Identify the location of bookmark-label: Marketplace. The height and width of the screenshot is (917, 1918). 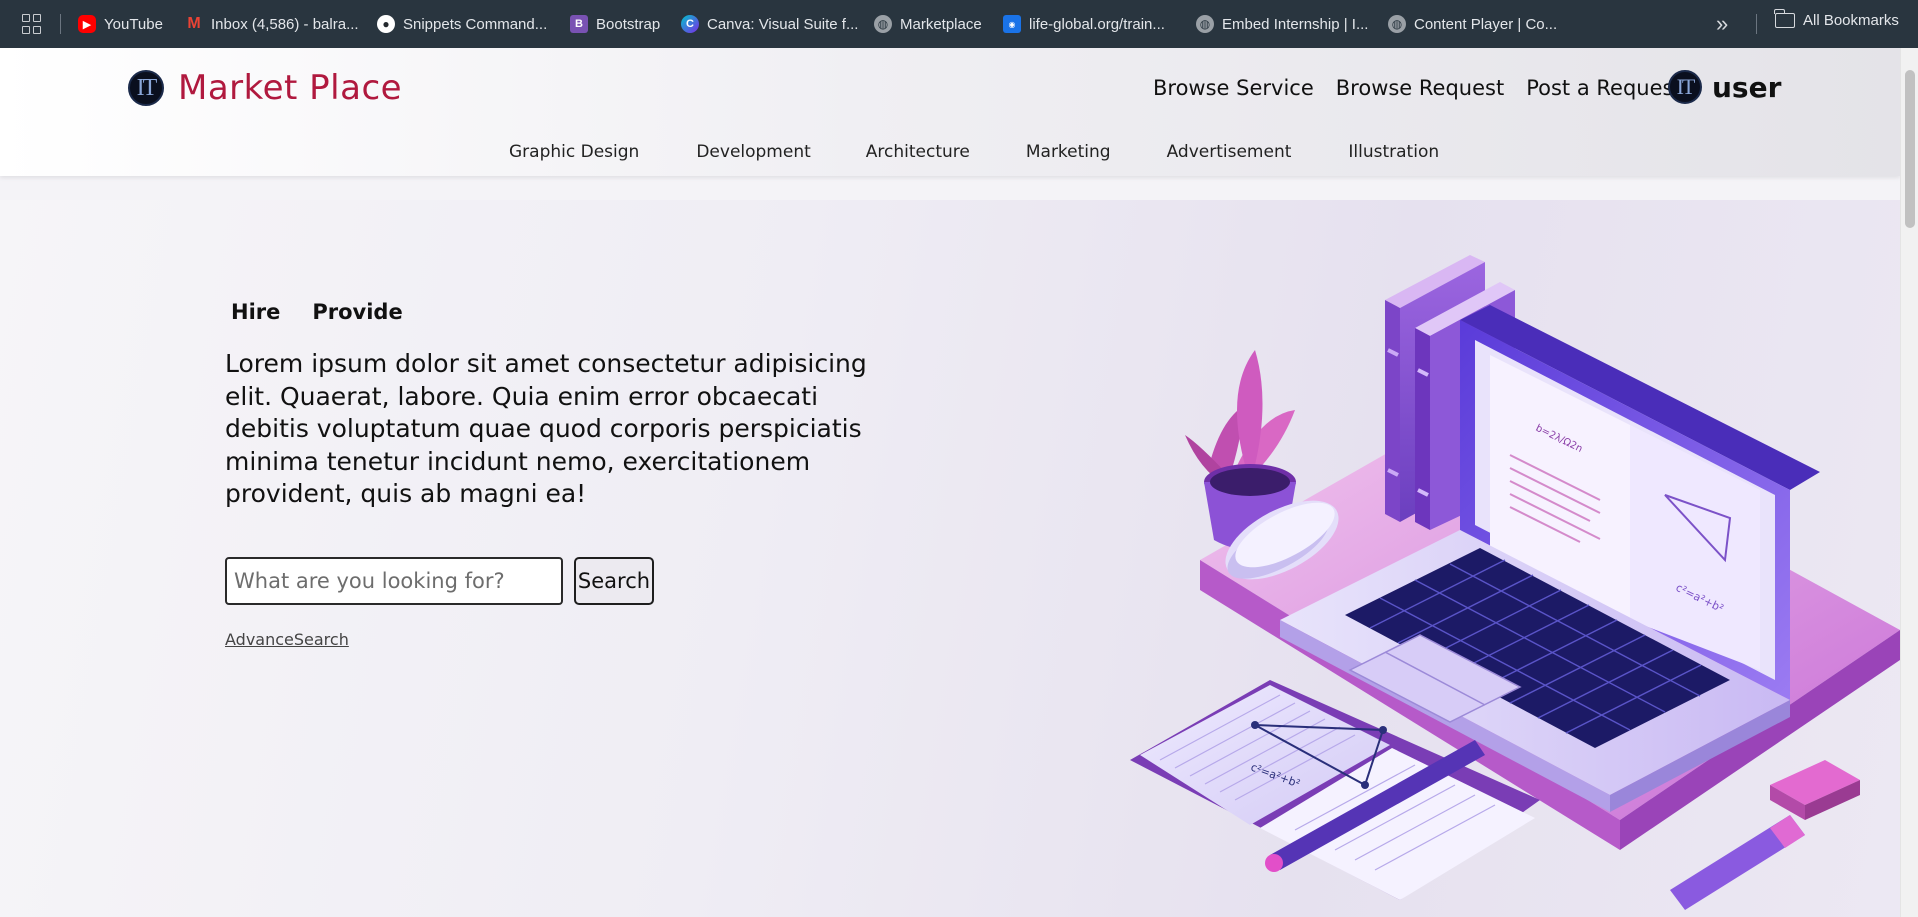
(941, 24).